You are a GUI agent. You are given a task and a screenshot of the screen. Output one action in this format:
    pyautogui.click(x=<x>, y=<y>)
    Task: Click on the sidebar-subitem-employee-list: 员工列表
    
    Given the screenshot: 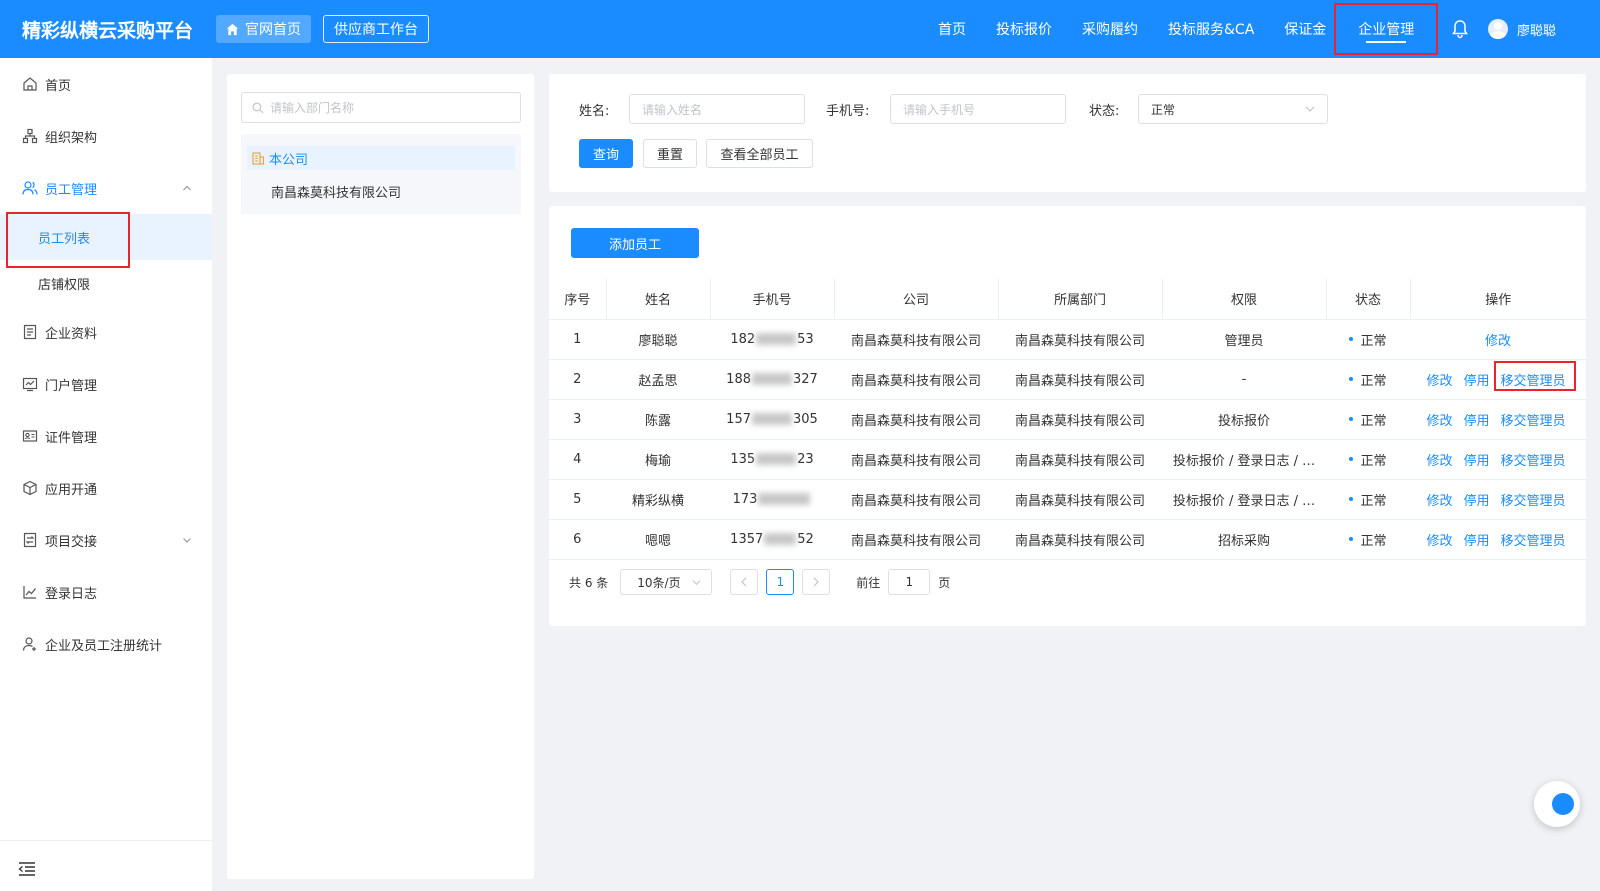 What is the action you would take?
    pyautogui.click(x=106, y=240)
    